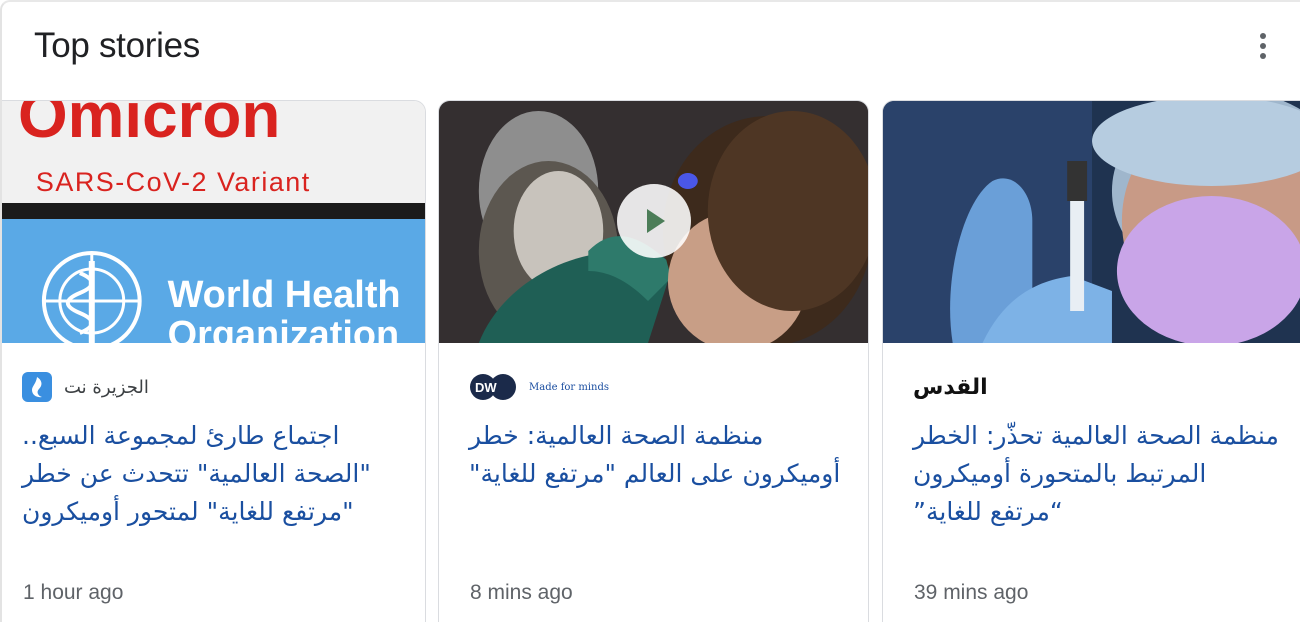 Image resolution: width=1300 pixels, height=622 pixels. What do you see at coordinates (655, 473) in the screenshot?
I see `headline-line: أوميكرون على العالم "مرتفع للغاية"` at bounding box center [655, 473].